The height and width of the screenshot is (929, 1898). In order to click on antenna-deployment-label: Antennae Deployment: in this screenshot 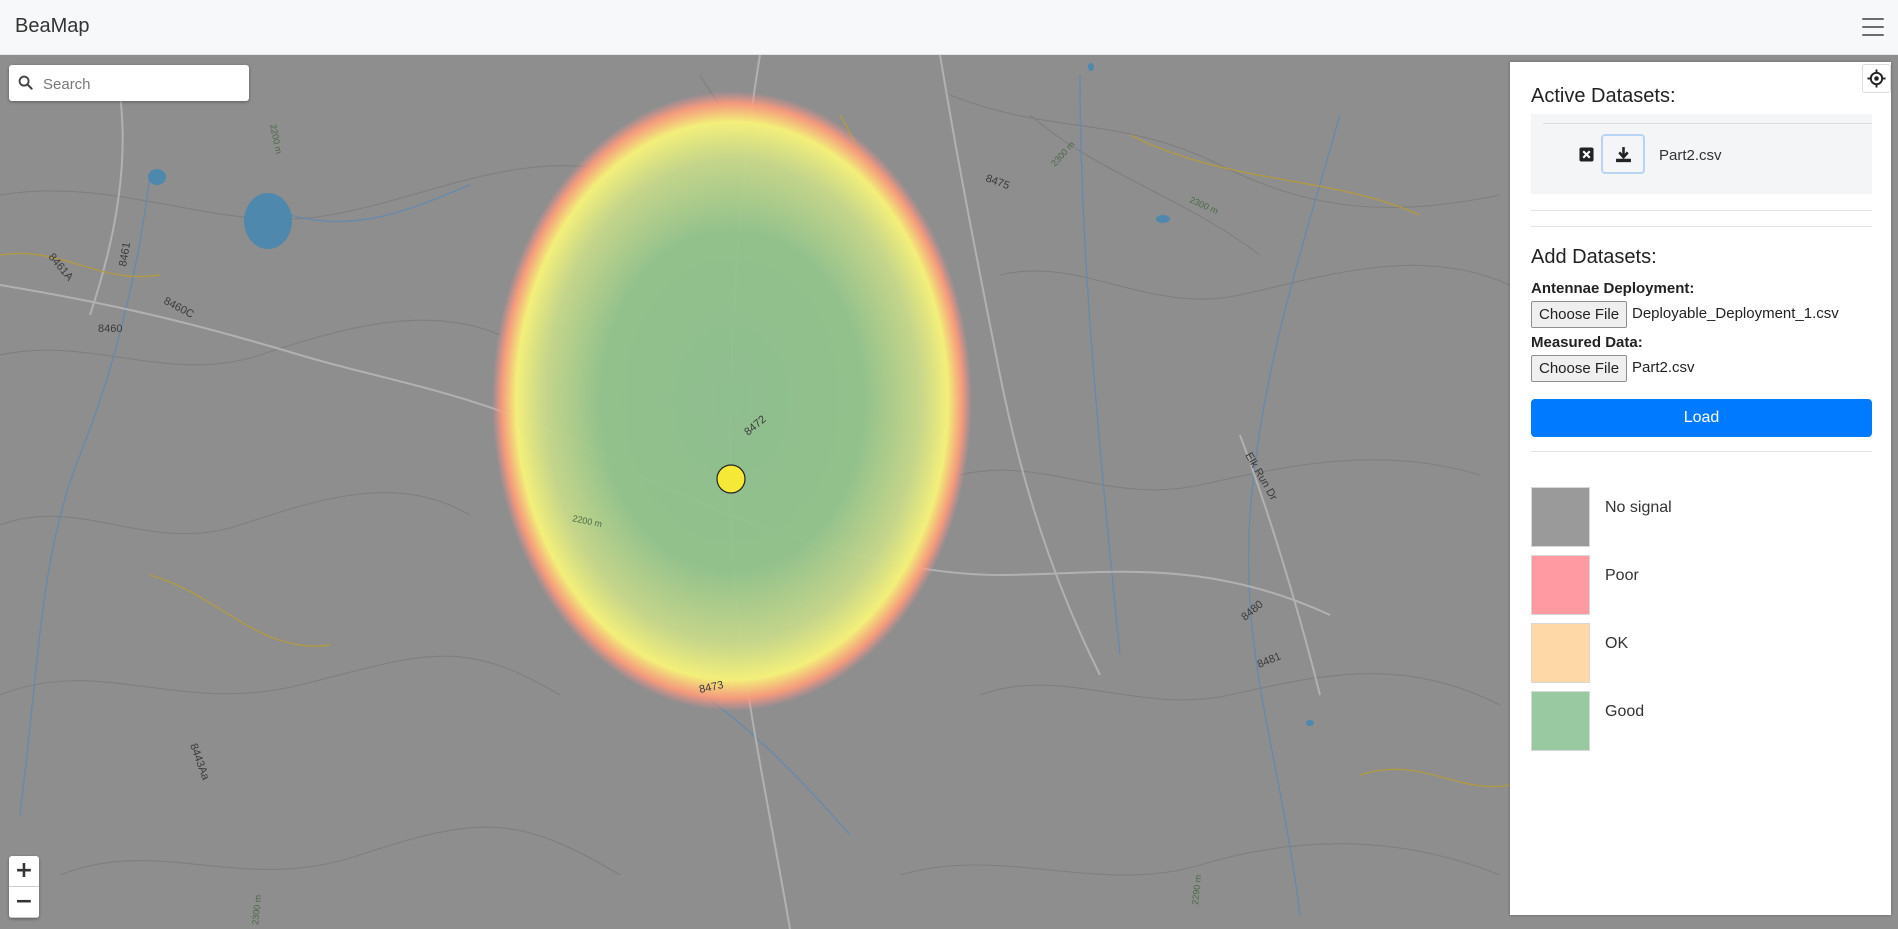, I will do `click(1613, 288)`.